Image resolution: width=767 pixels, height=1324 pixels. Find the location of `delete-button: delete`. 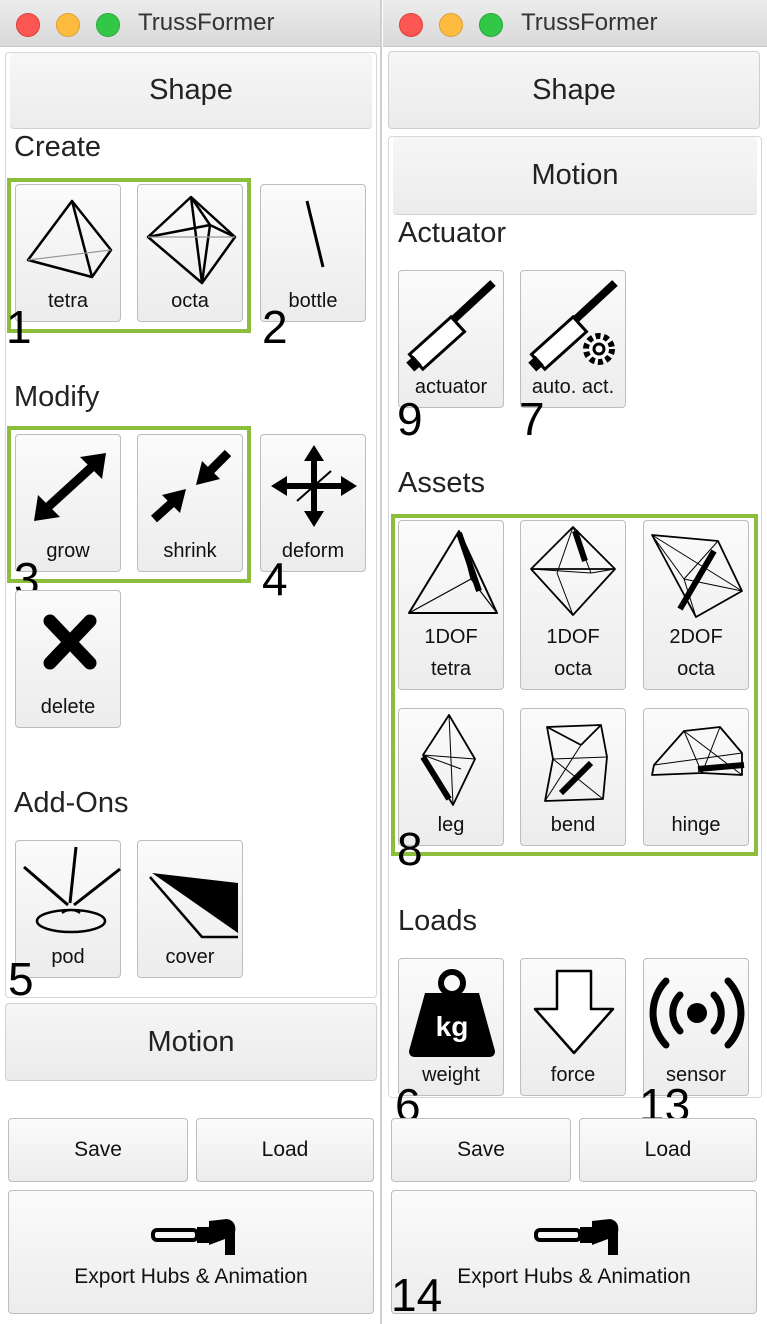

delete-button: delete is located at coordinates (68, 659).